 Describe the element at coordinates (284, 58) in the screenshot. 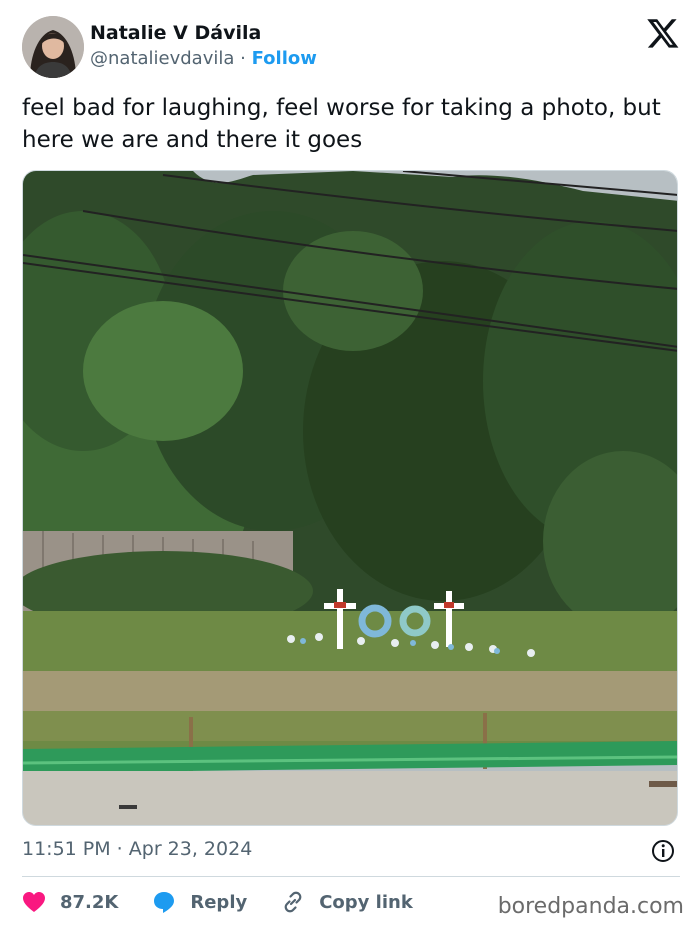

I see `follow-button: Follow` at that location.